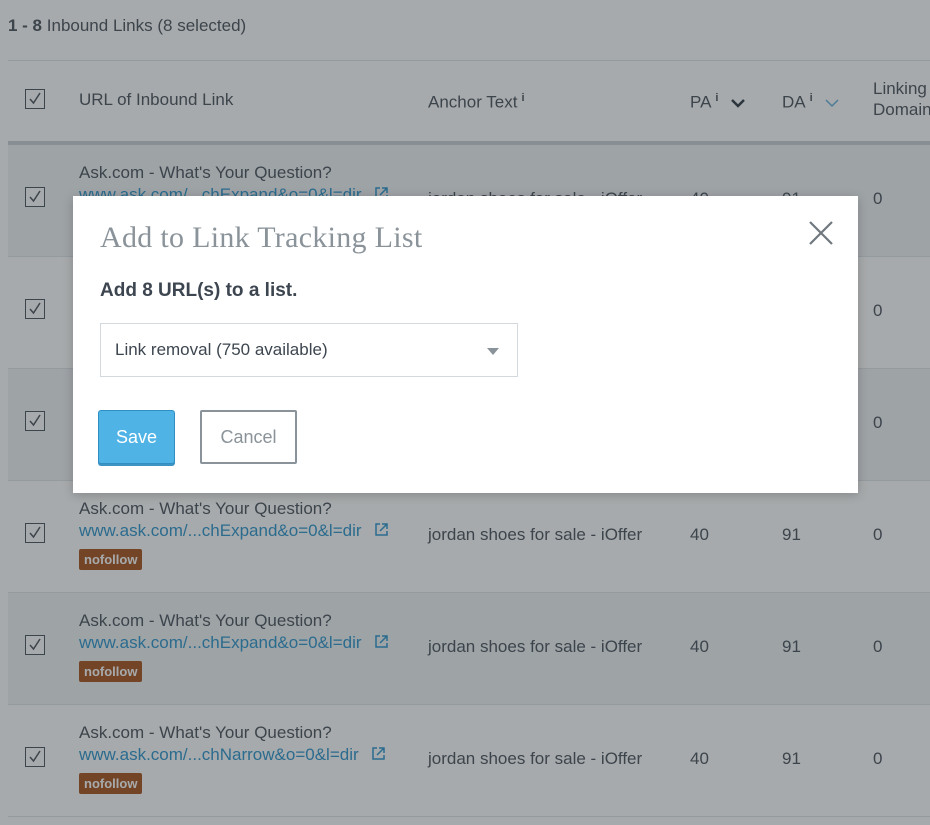 This screenshot has height=825, width=930. I want to click on close-icon, so click(821, 233).